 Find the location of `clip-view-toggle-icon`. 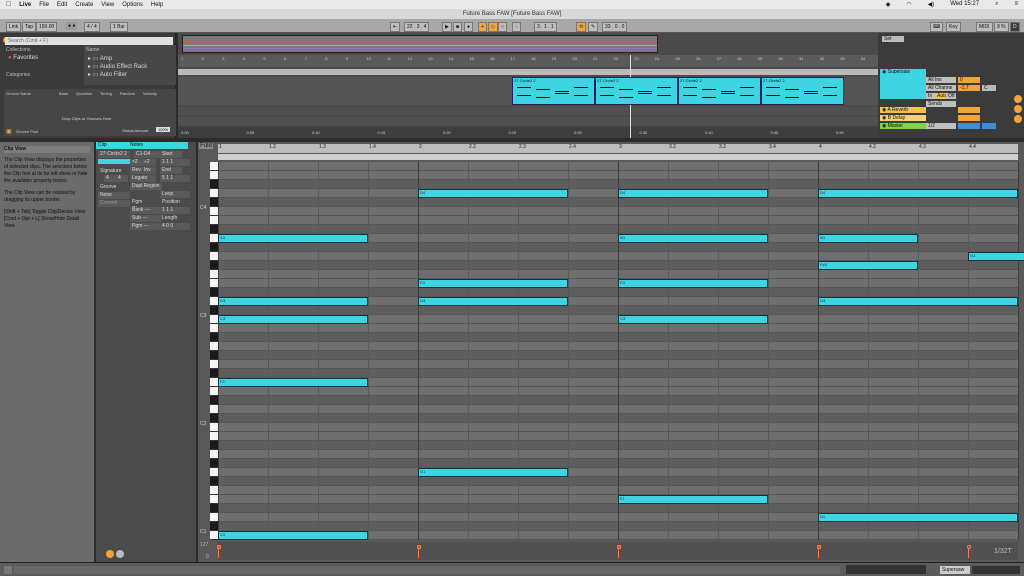

clip-view-toggle-icon is located at coordinates (110, 554).